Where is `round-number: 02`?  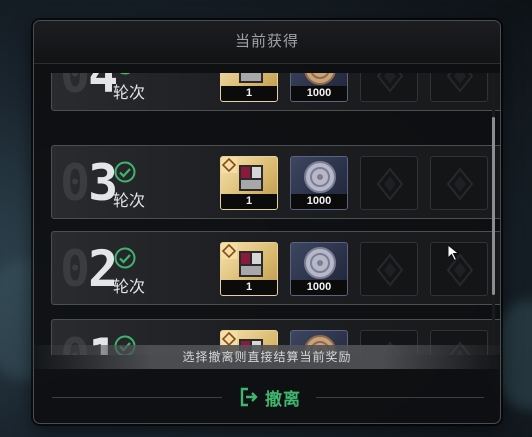 round-number: 02 is located at coordinates (89, 269).